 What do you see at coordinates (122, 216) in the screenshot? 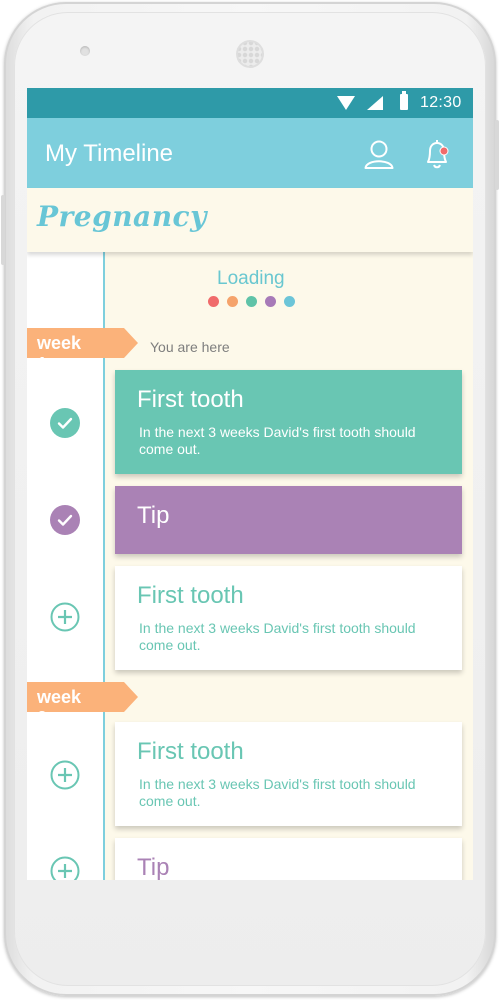
I see `section-title: Pregnancy` at bounding box center [122, 216].